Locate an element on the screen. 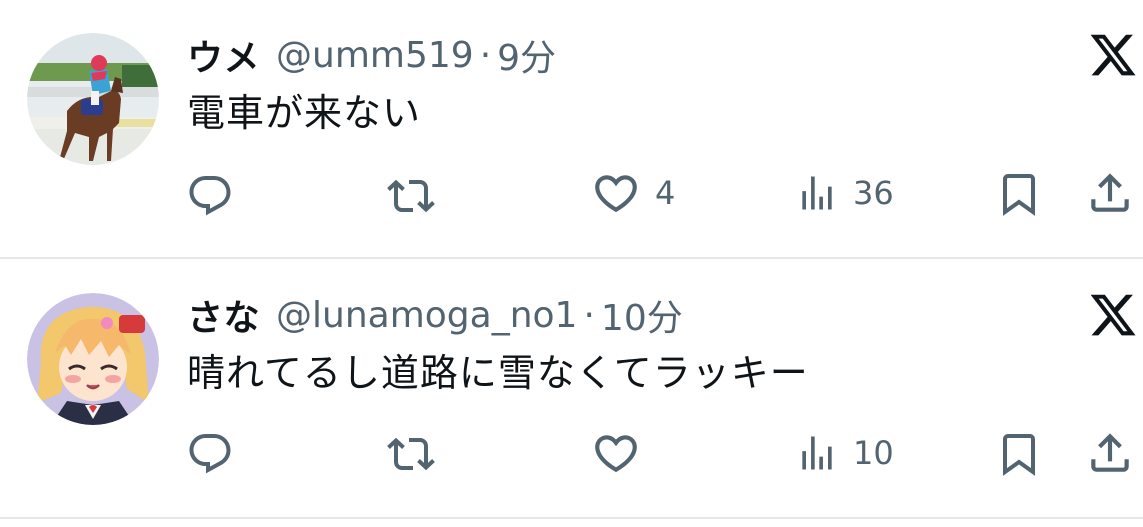 The image size is (1143, 527). display-name: ウメ is located at coordinates (223, 55).